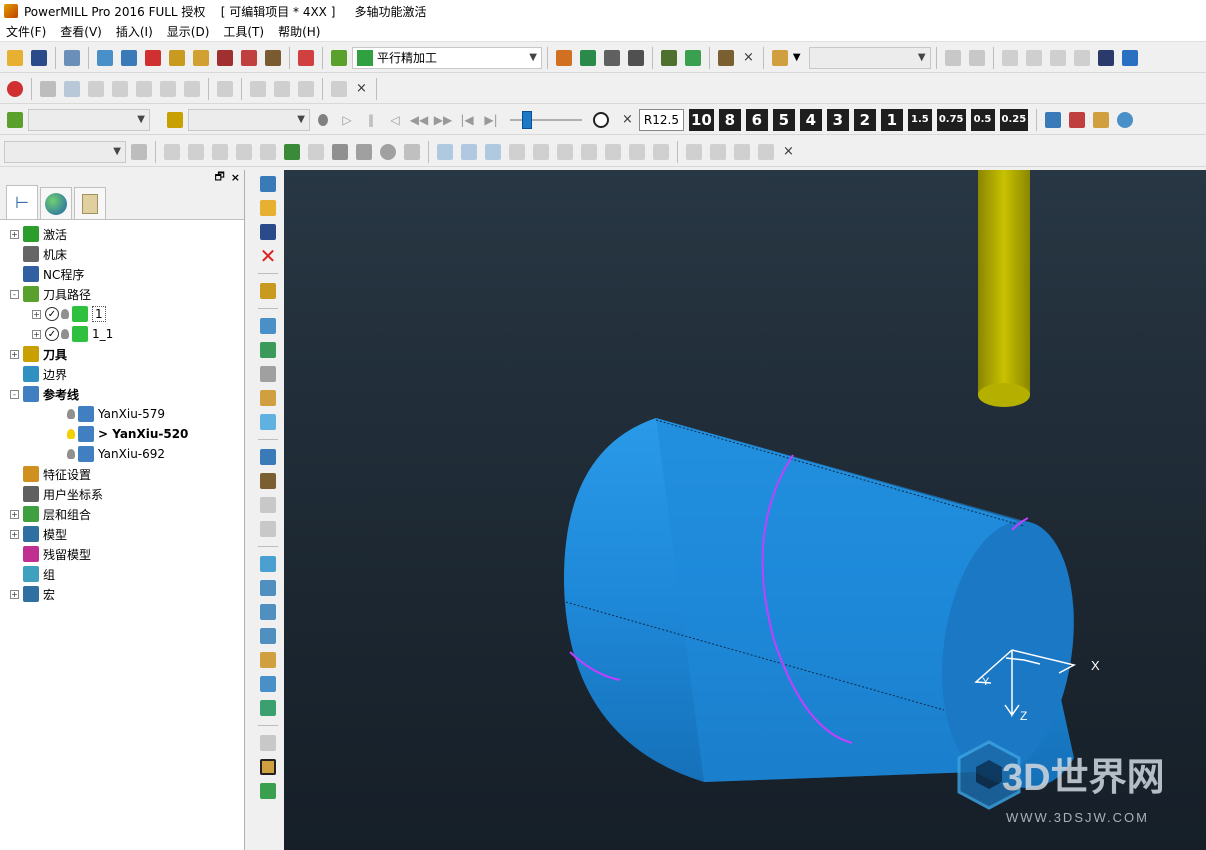 This screenshot has width=1206, height=850. I want to click on speed-5: 5, so click(783, 119).